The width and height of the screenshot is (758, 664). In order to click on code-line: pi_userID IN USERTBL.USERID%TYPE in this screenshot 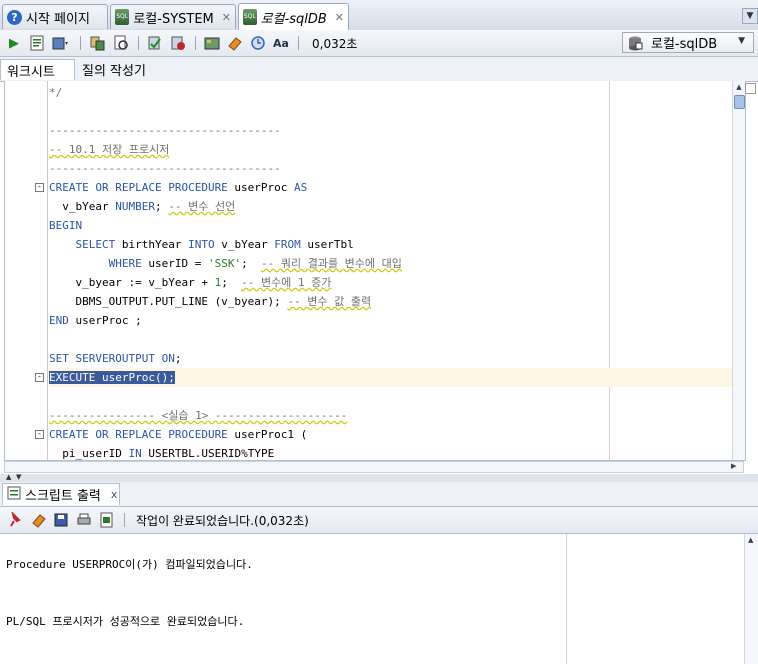, I will do `click(390, 452)`.